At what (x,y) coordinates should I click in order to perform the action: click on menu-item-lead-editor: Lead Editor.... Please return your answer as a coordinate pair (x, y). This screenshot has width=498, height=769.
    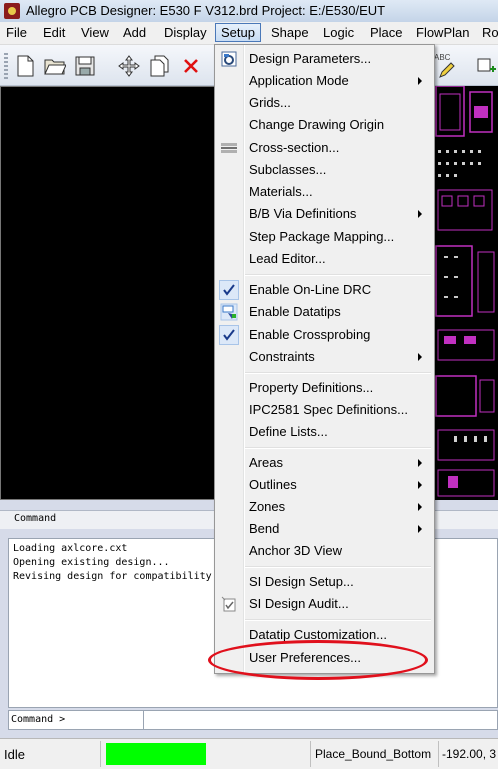
    Looking at the image, I should click on (324, 259).